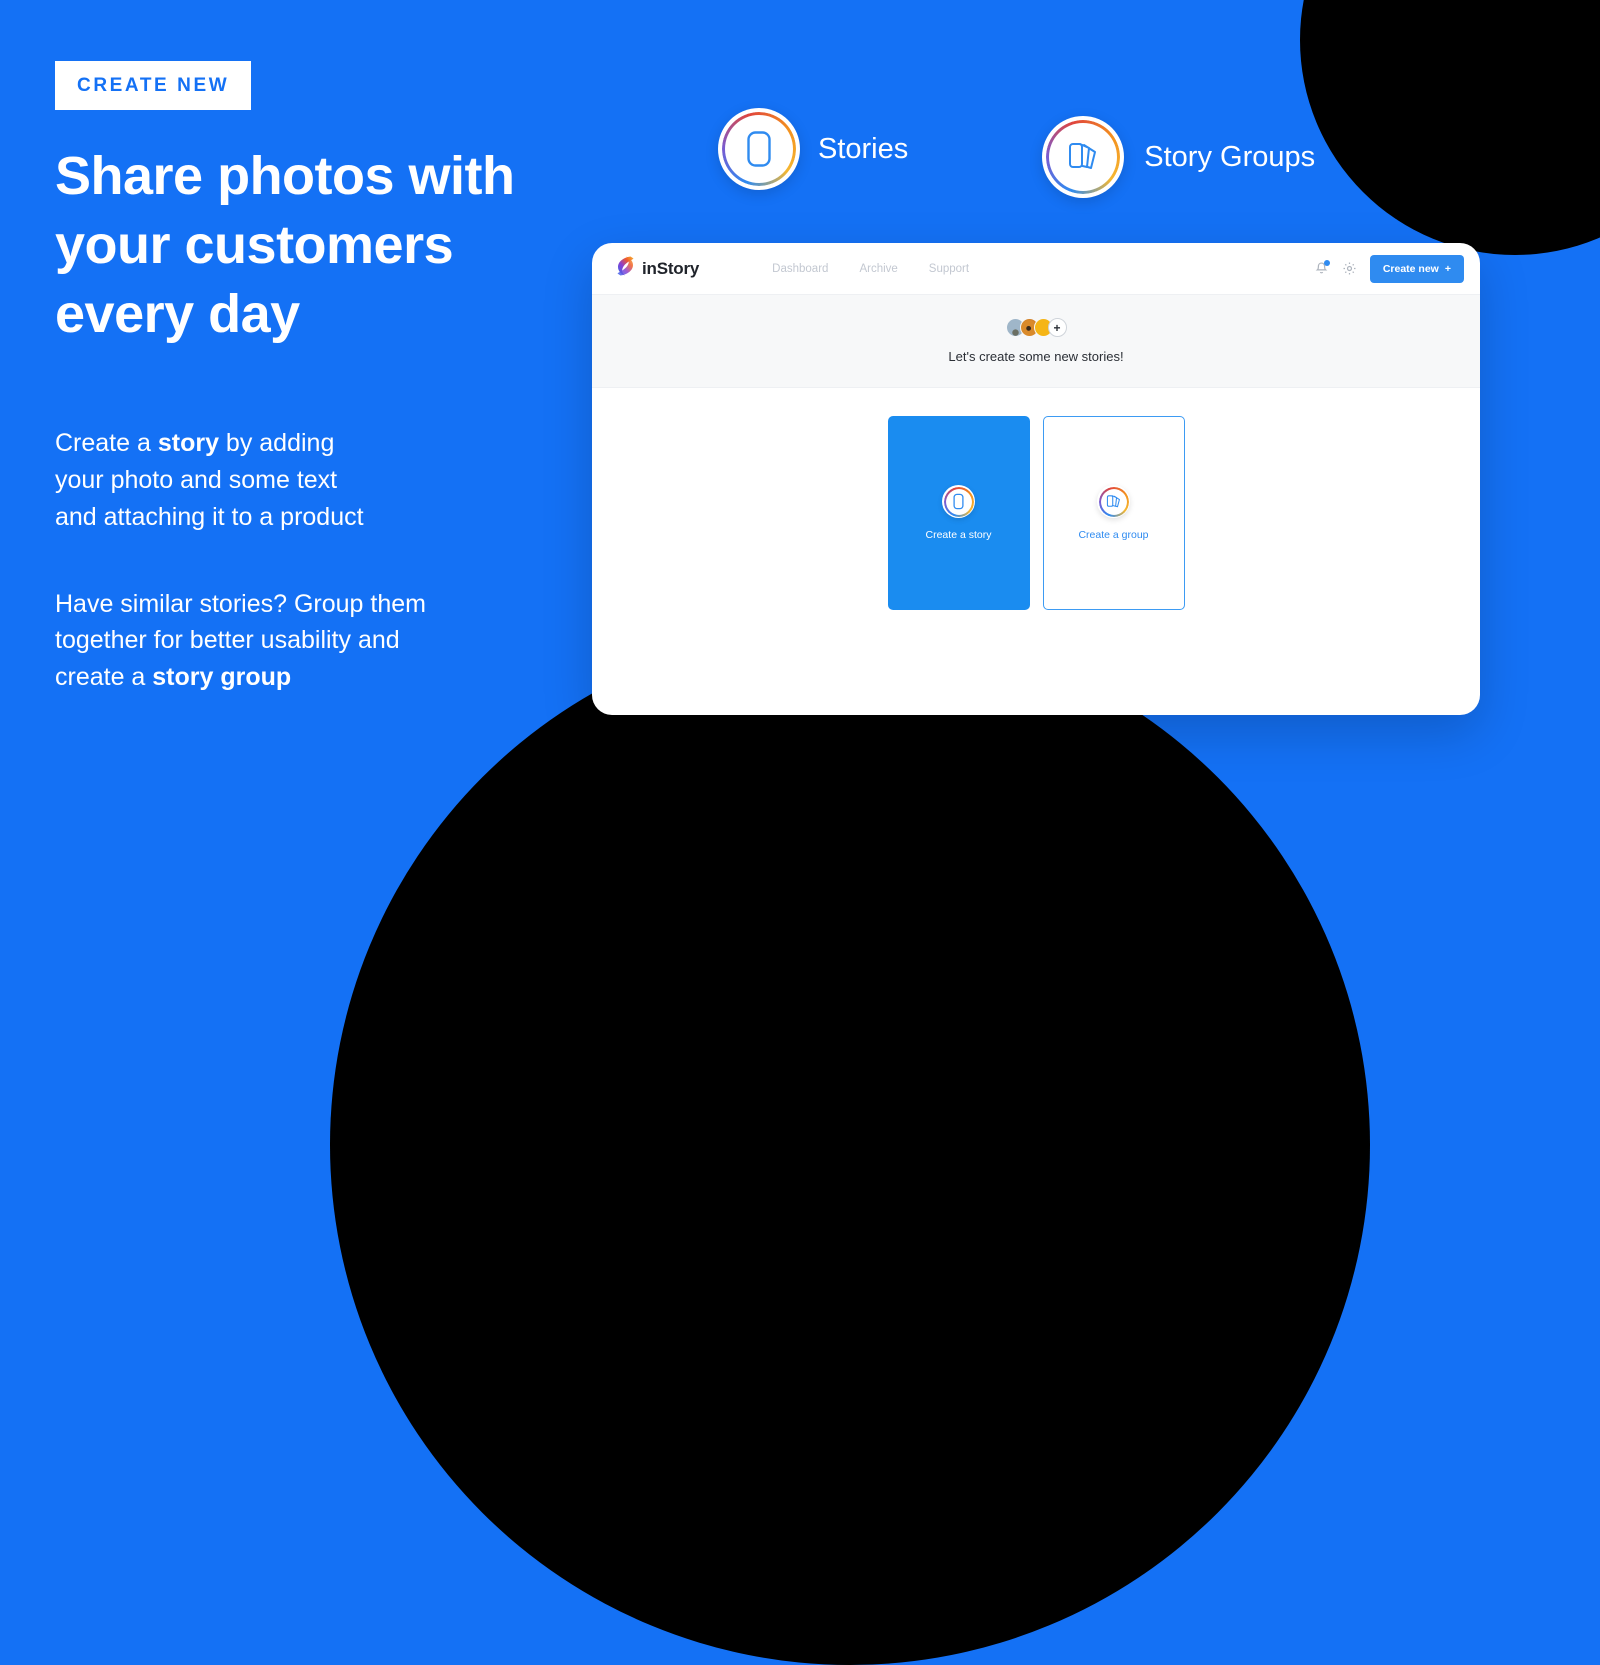  What do you see at coordinates (800, 269) in the screenshot?
I see `nav-item-dashboard: Dashboard` at bounding box center [800, 269].